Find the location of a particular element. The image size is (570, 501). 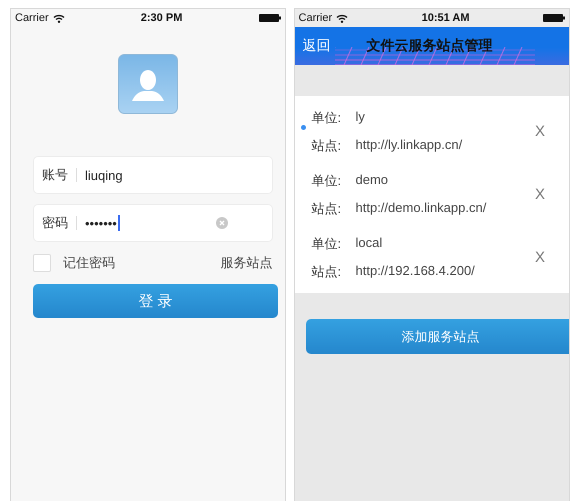

field-value: ••••••• is located at coordinates (101, 223).